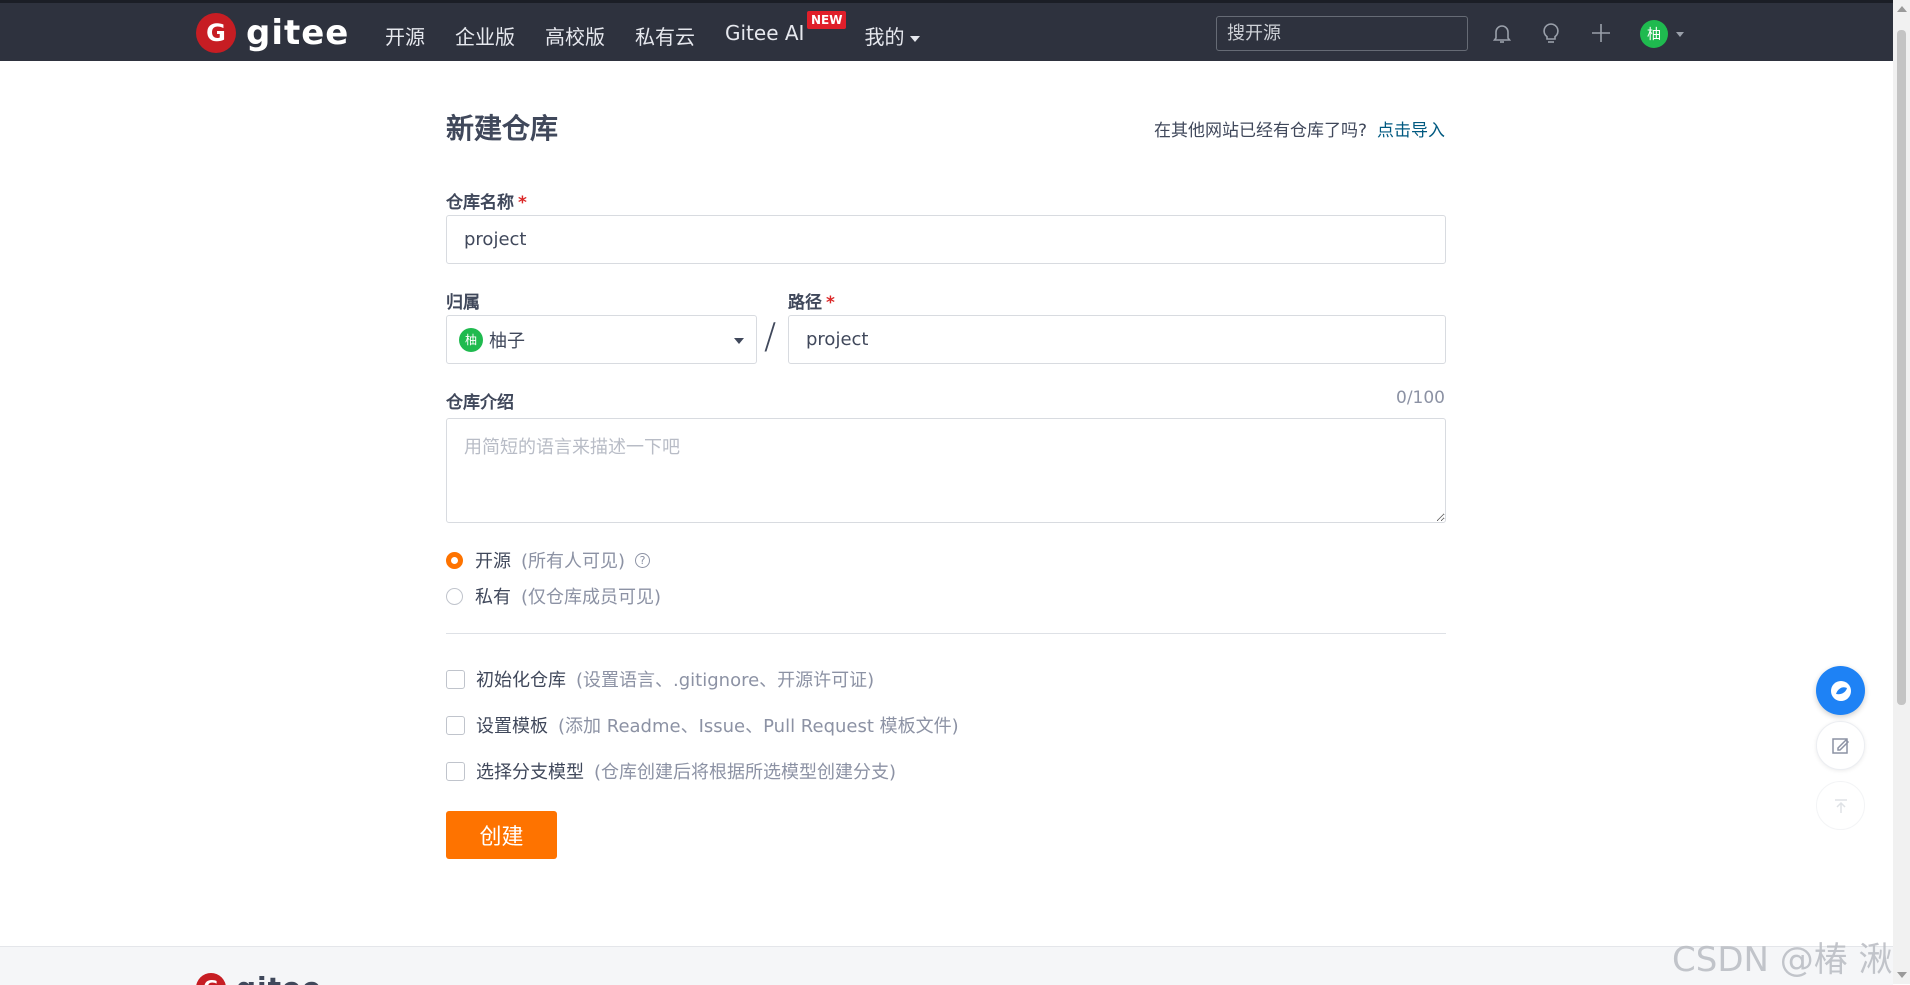 The width and height of the screenshot is (1910, 985). Describe the element at coordinates (463, 300) in the screenshot. I see `owner-label: 归属` at that location.